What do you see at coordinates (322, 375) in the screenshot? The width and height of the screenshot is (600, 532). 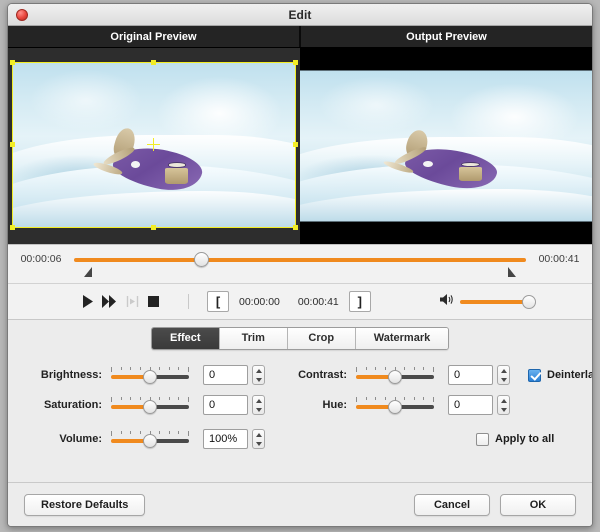 I see `contrast-label: Contrast:` at bounding box center [322, 375].